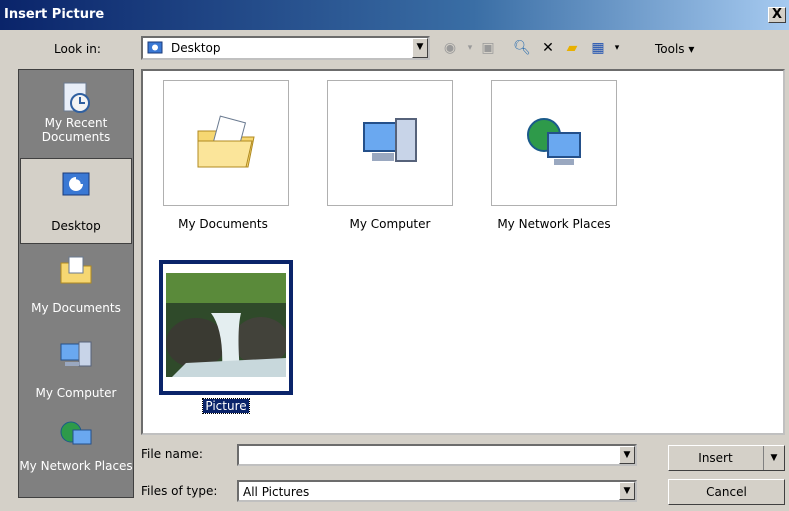  I want to click on my-documents-folder-icon, so click(226, 141).